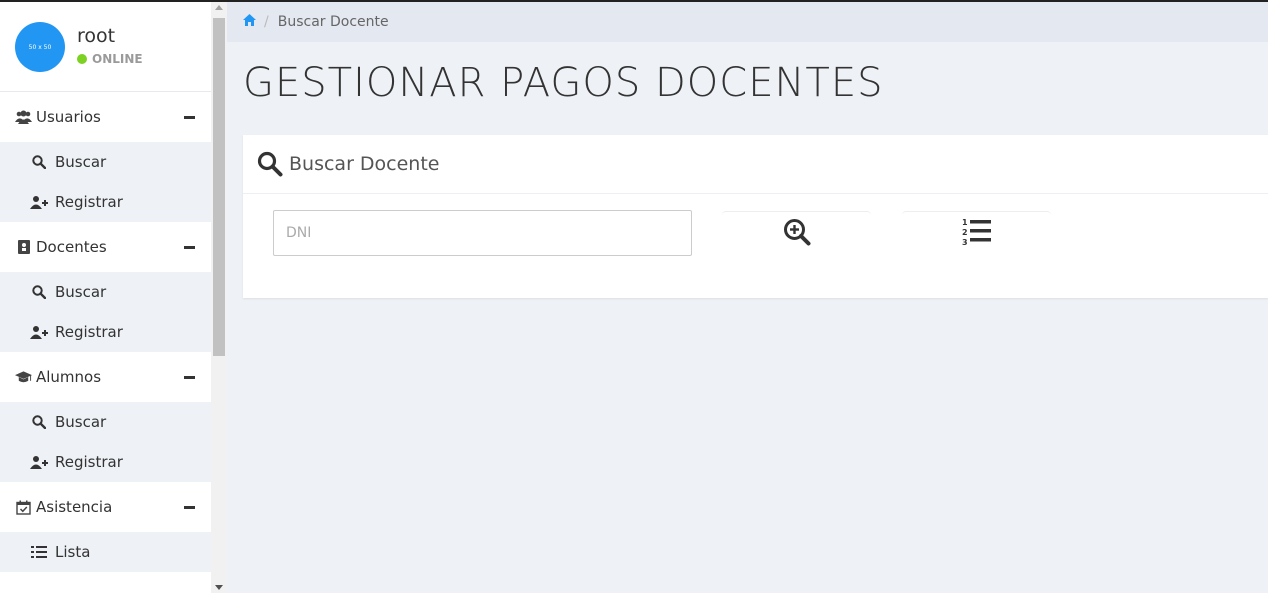  I want to click on id-badge-icon, so click(23, 247).